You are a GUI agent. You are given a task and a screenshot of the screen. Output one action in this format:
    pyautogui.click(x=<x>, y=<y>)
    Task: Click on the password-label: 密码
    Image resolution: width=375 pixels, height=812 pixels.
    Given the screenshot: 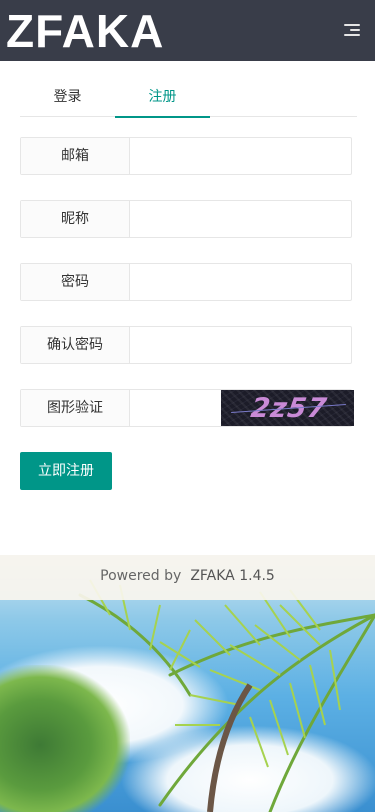 What is the action you would take?
    pyautogui.click(x=75, y=282)
    